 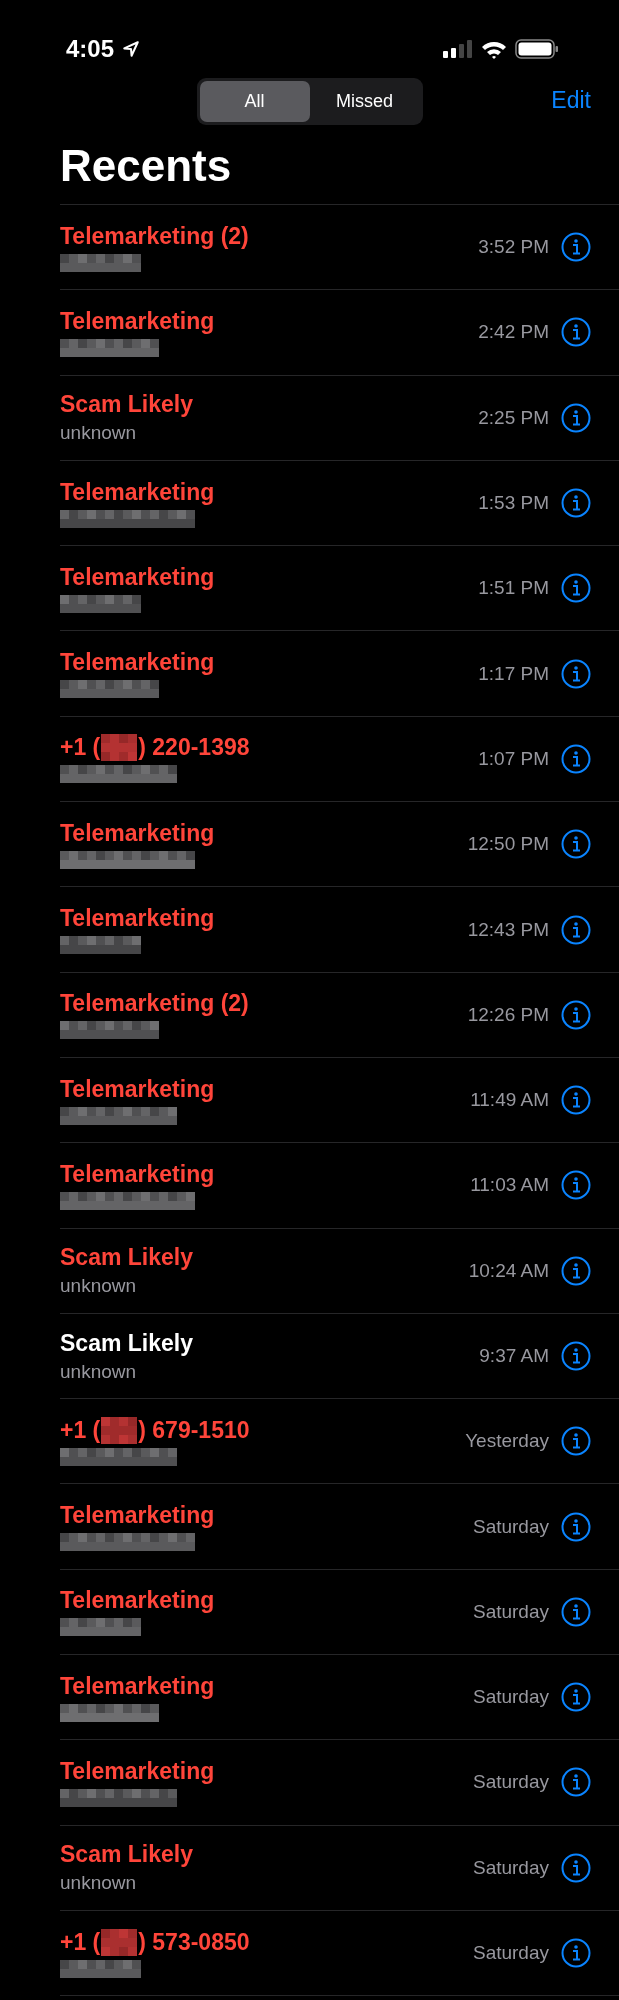 I want to click on call-time: 2:25 PM, so click(x=513, y=417).